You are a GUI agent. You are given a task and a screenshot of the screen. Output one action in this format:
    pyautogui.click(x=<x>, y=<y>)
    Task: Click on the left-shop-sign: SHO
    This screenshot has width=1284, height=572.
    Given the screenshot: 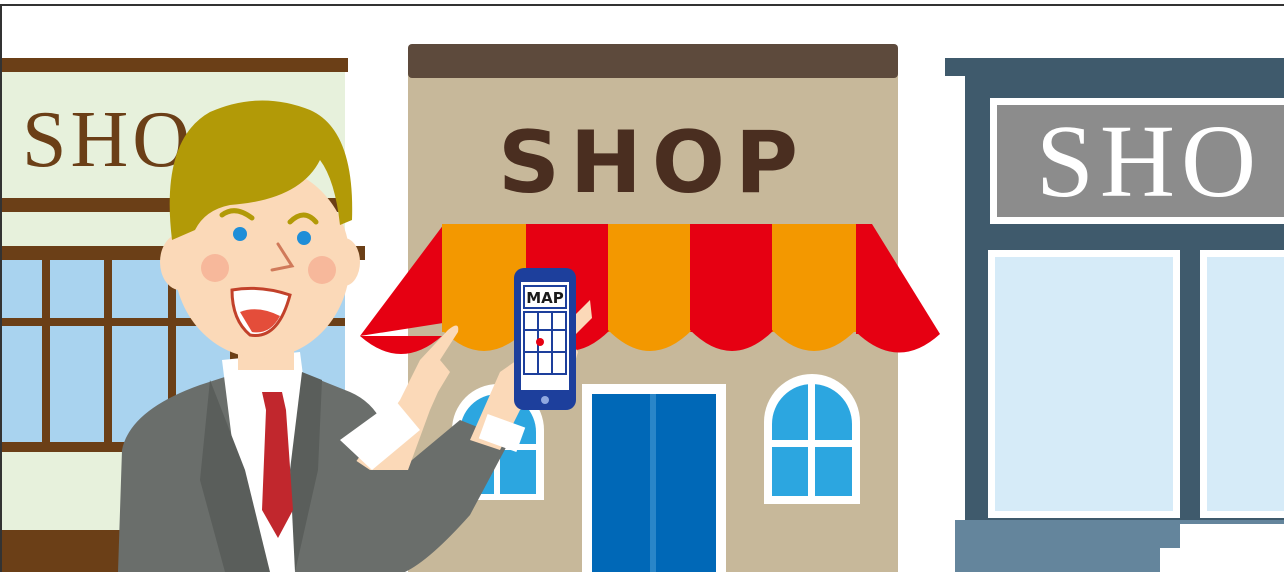 What is the action you would take?
    pyautogui.click(x=108, y=140)
    